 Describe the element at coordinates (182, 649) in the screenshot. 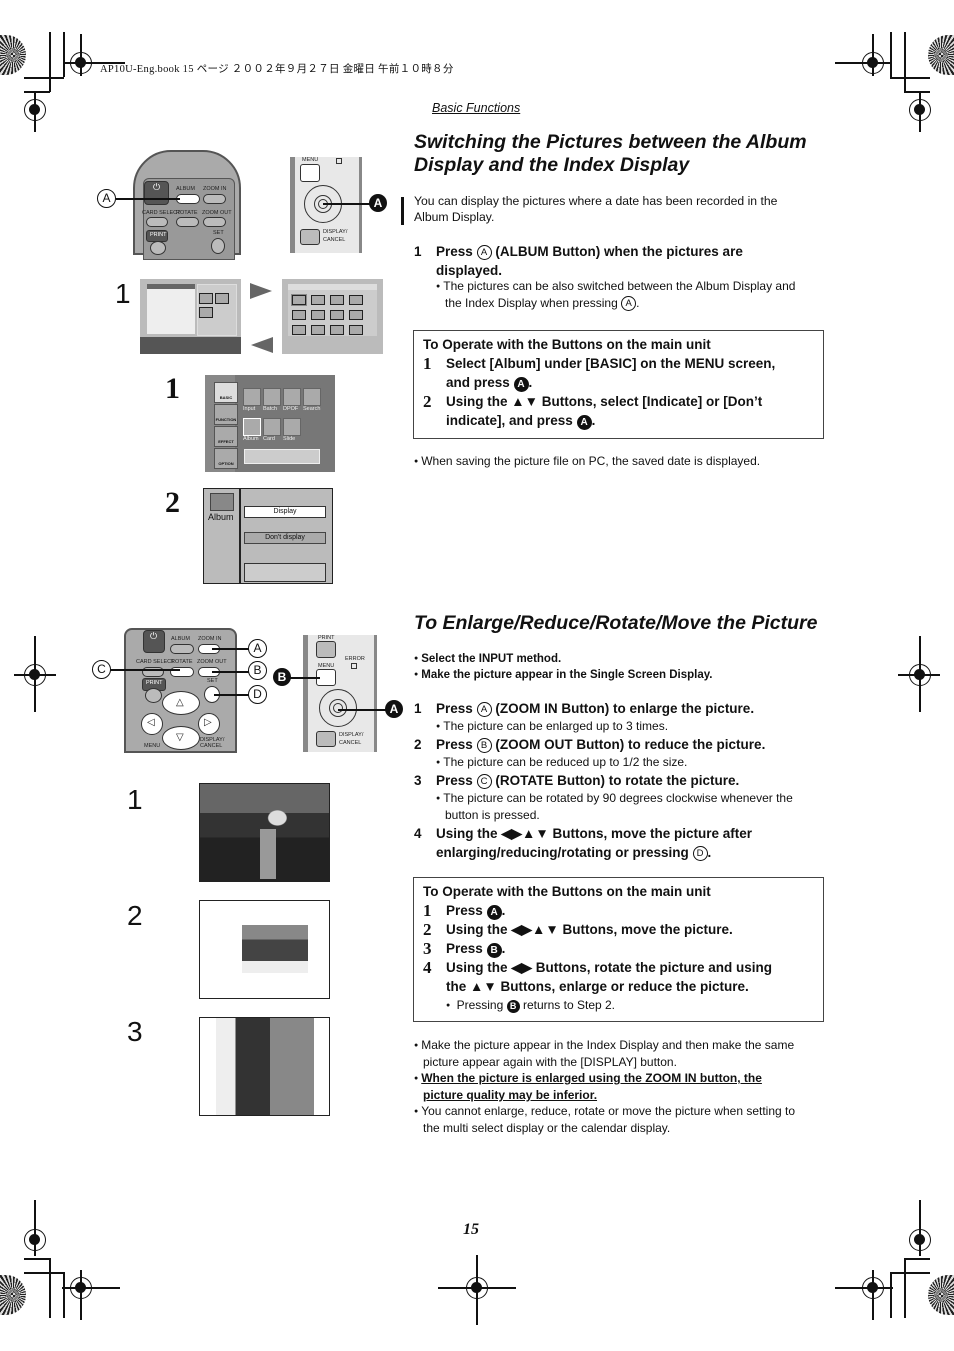

I see `album-button` at that location.